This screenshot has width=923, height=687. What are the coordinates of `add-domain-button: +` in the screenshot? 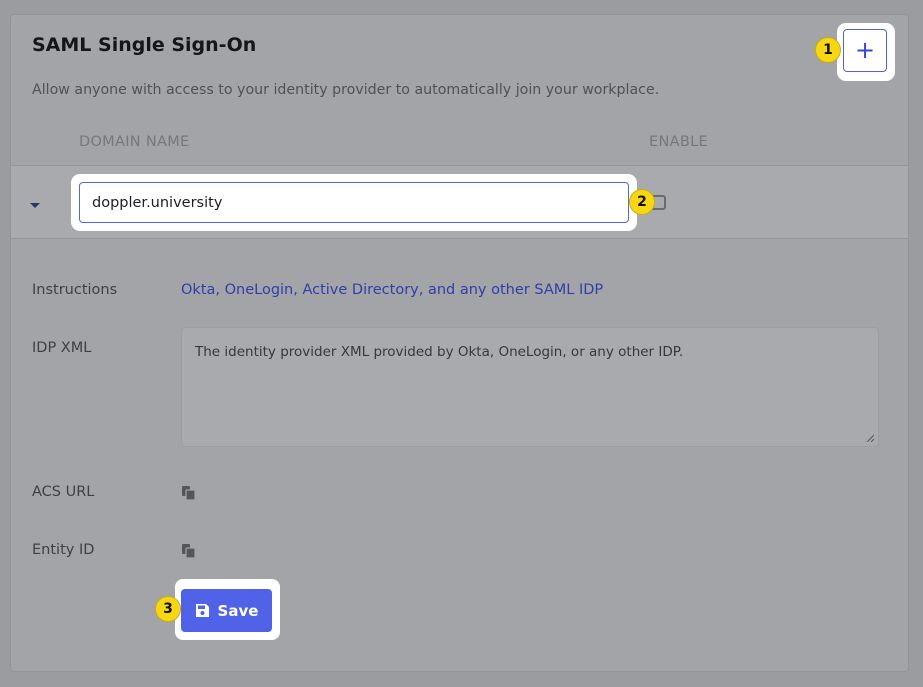 It's located at (865, 50).